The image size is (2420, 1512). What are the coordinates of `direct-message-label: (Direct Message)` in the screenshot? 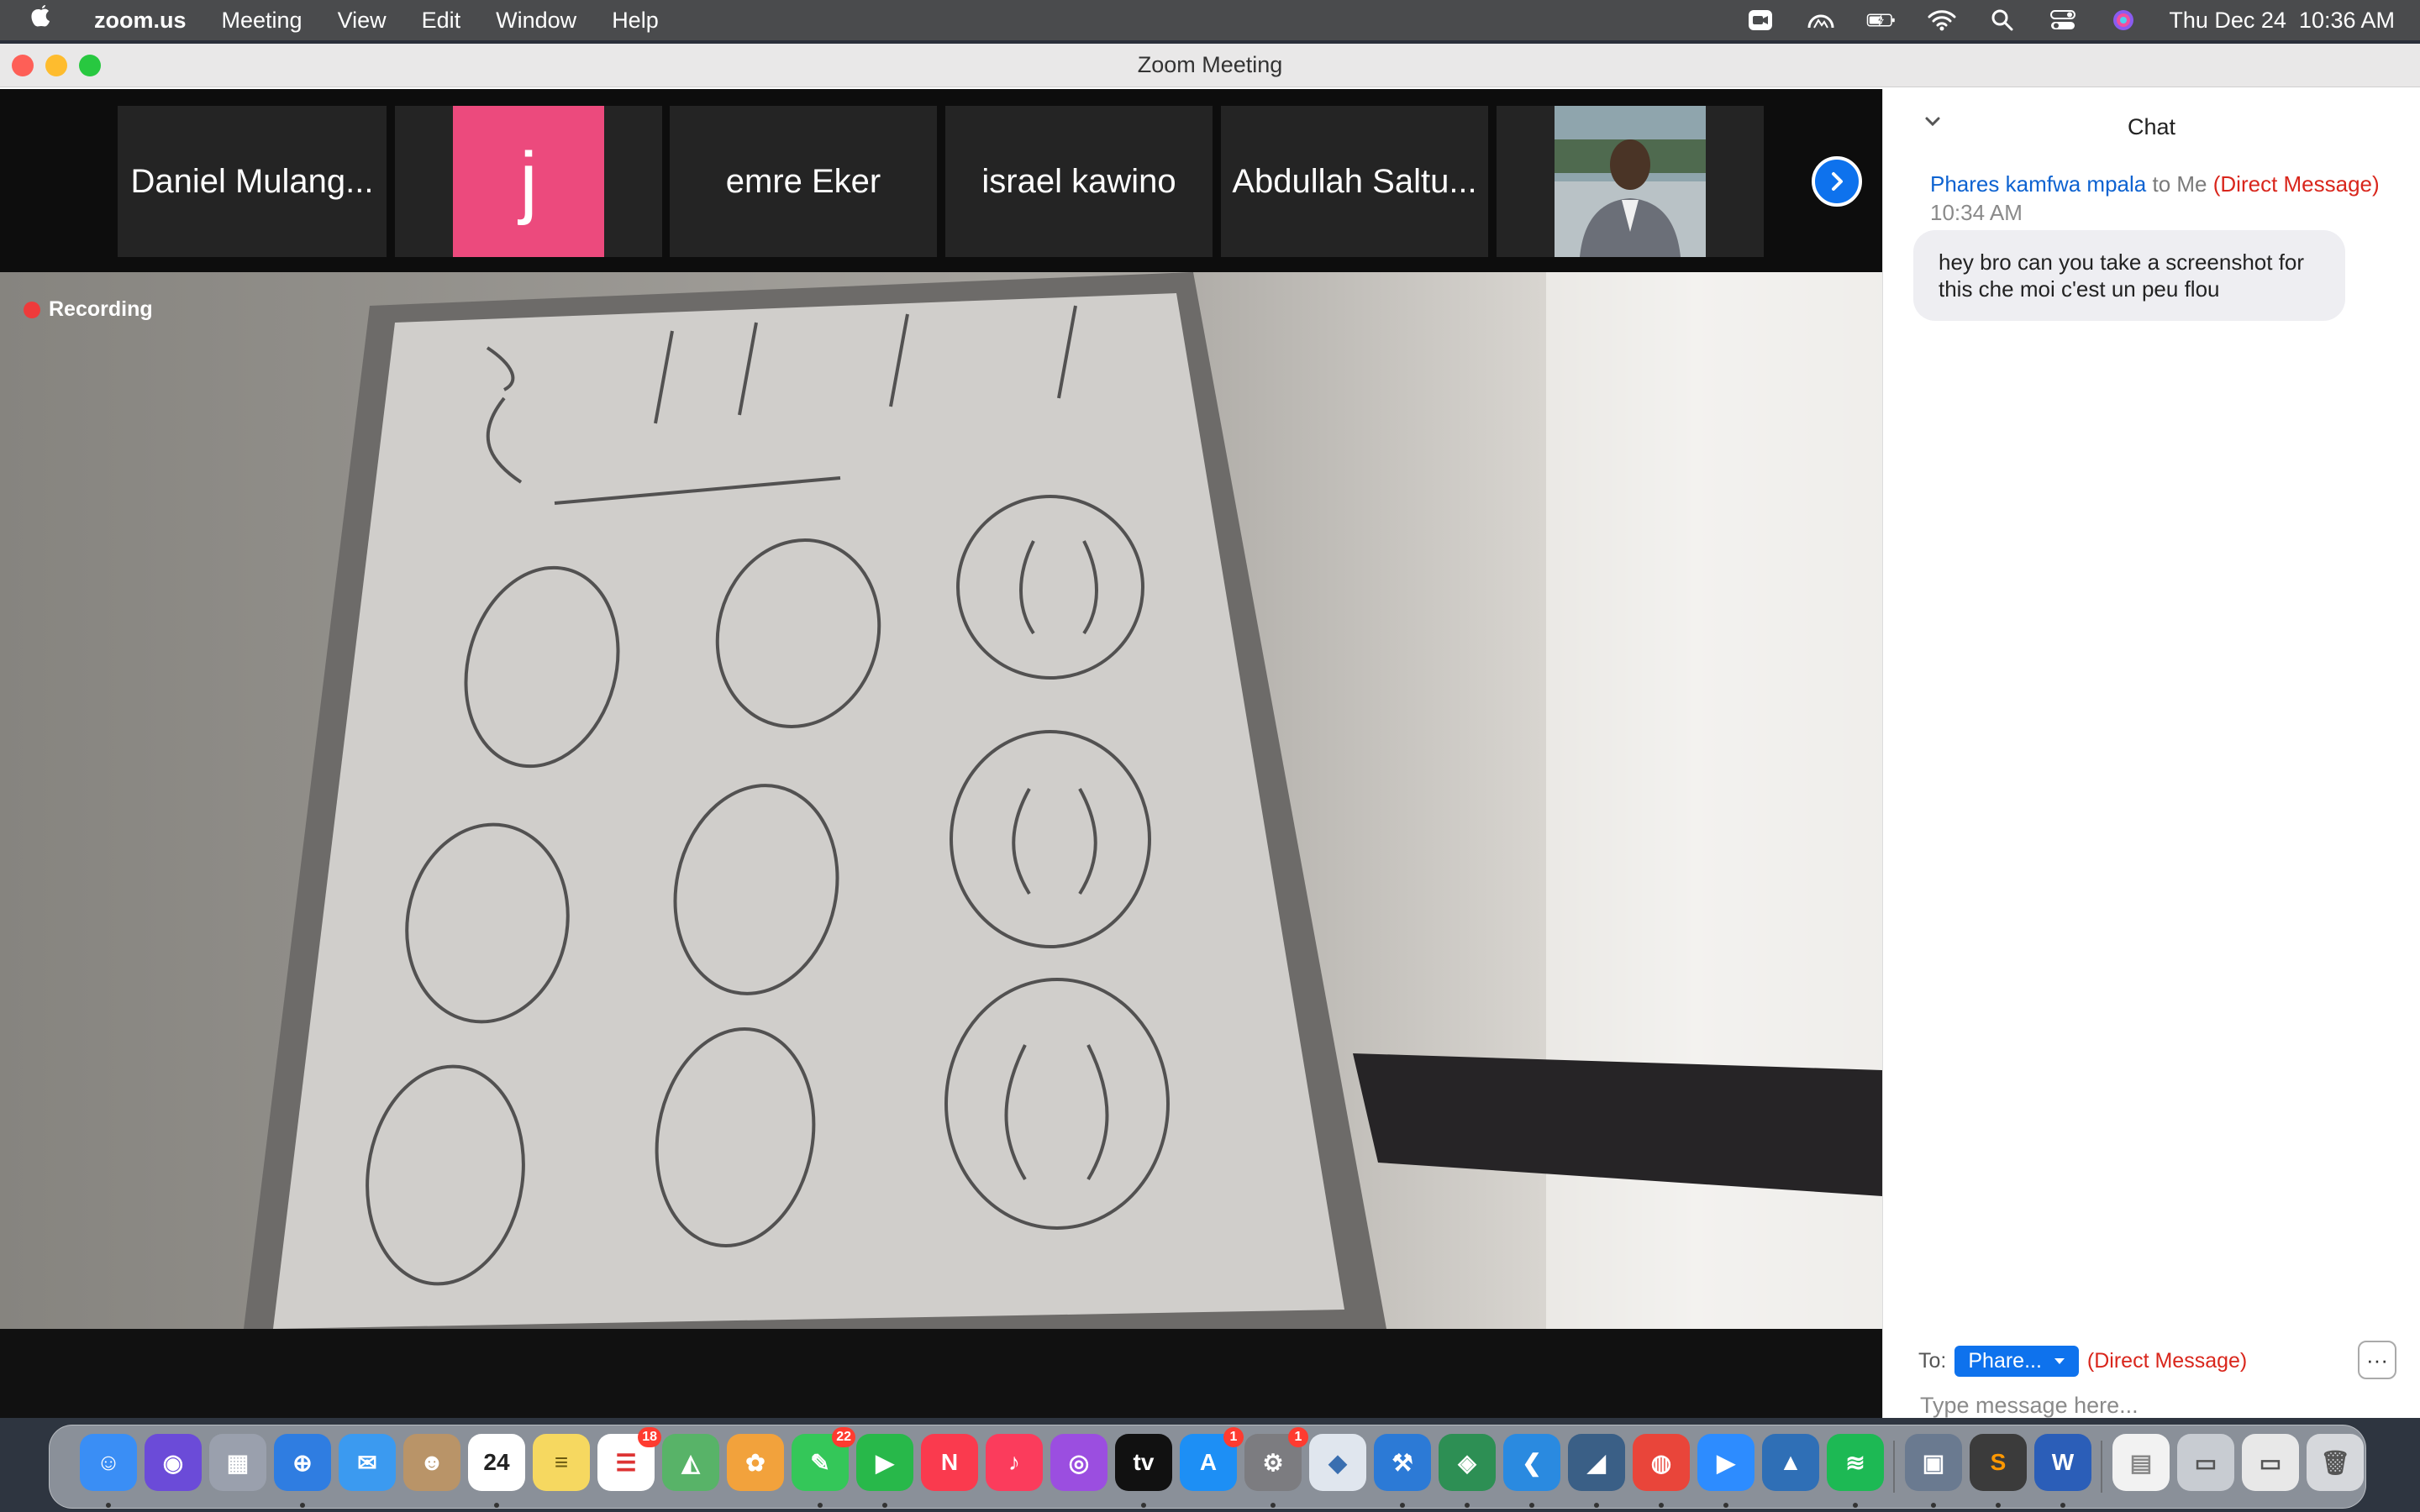 It's located at (2296, 184).